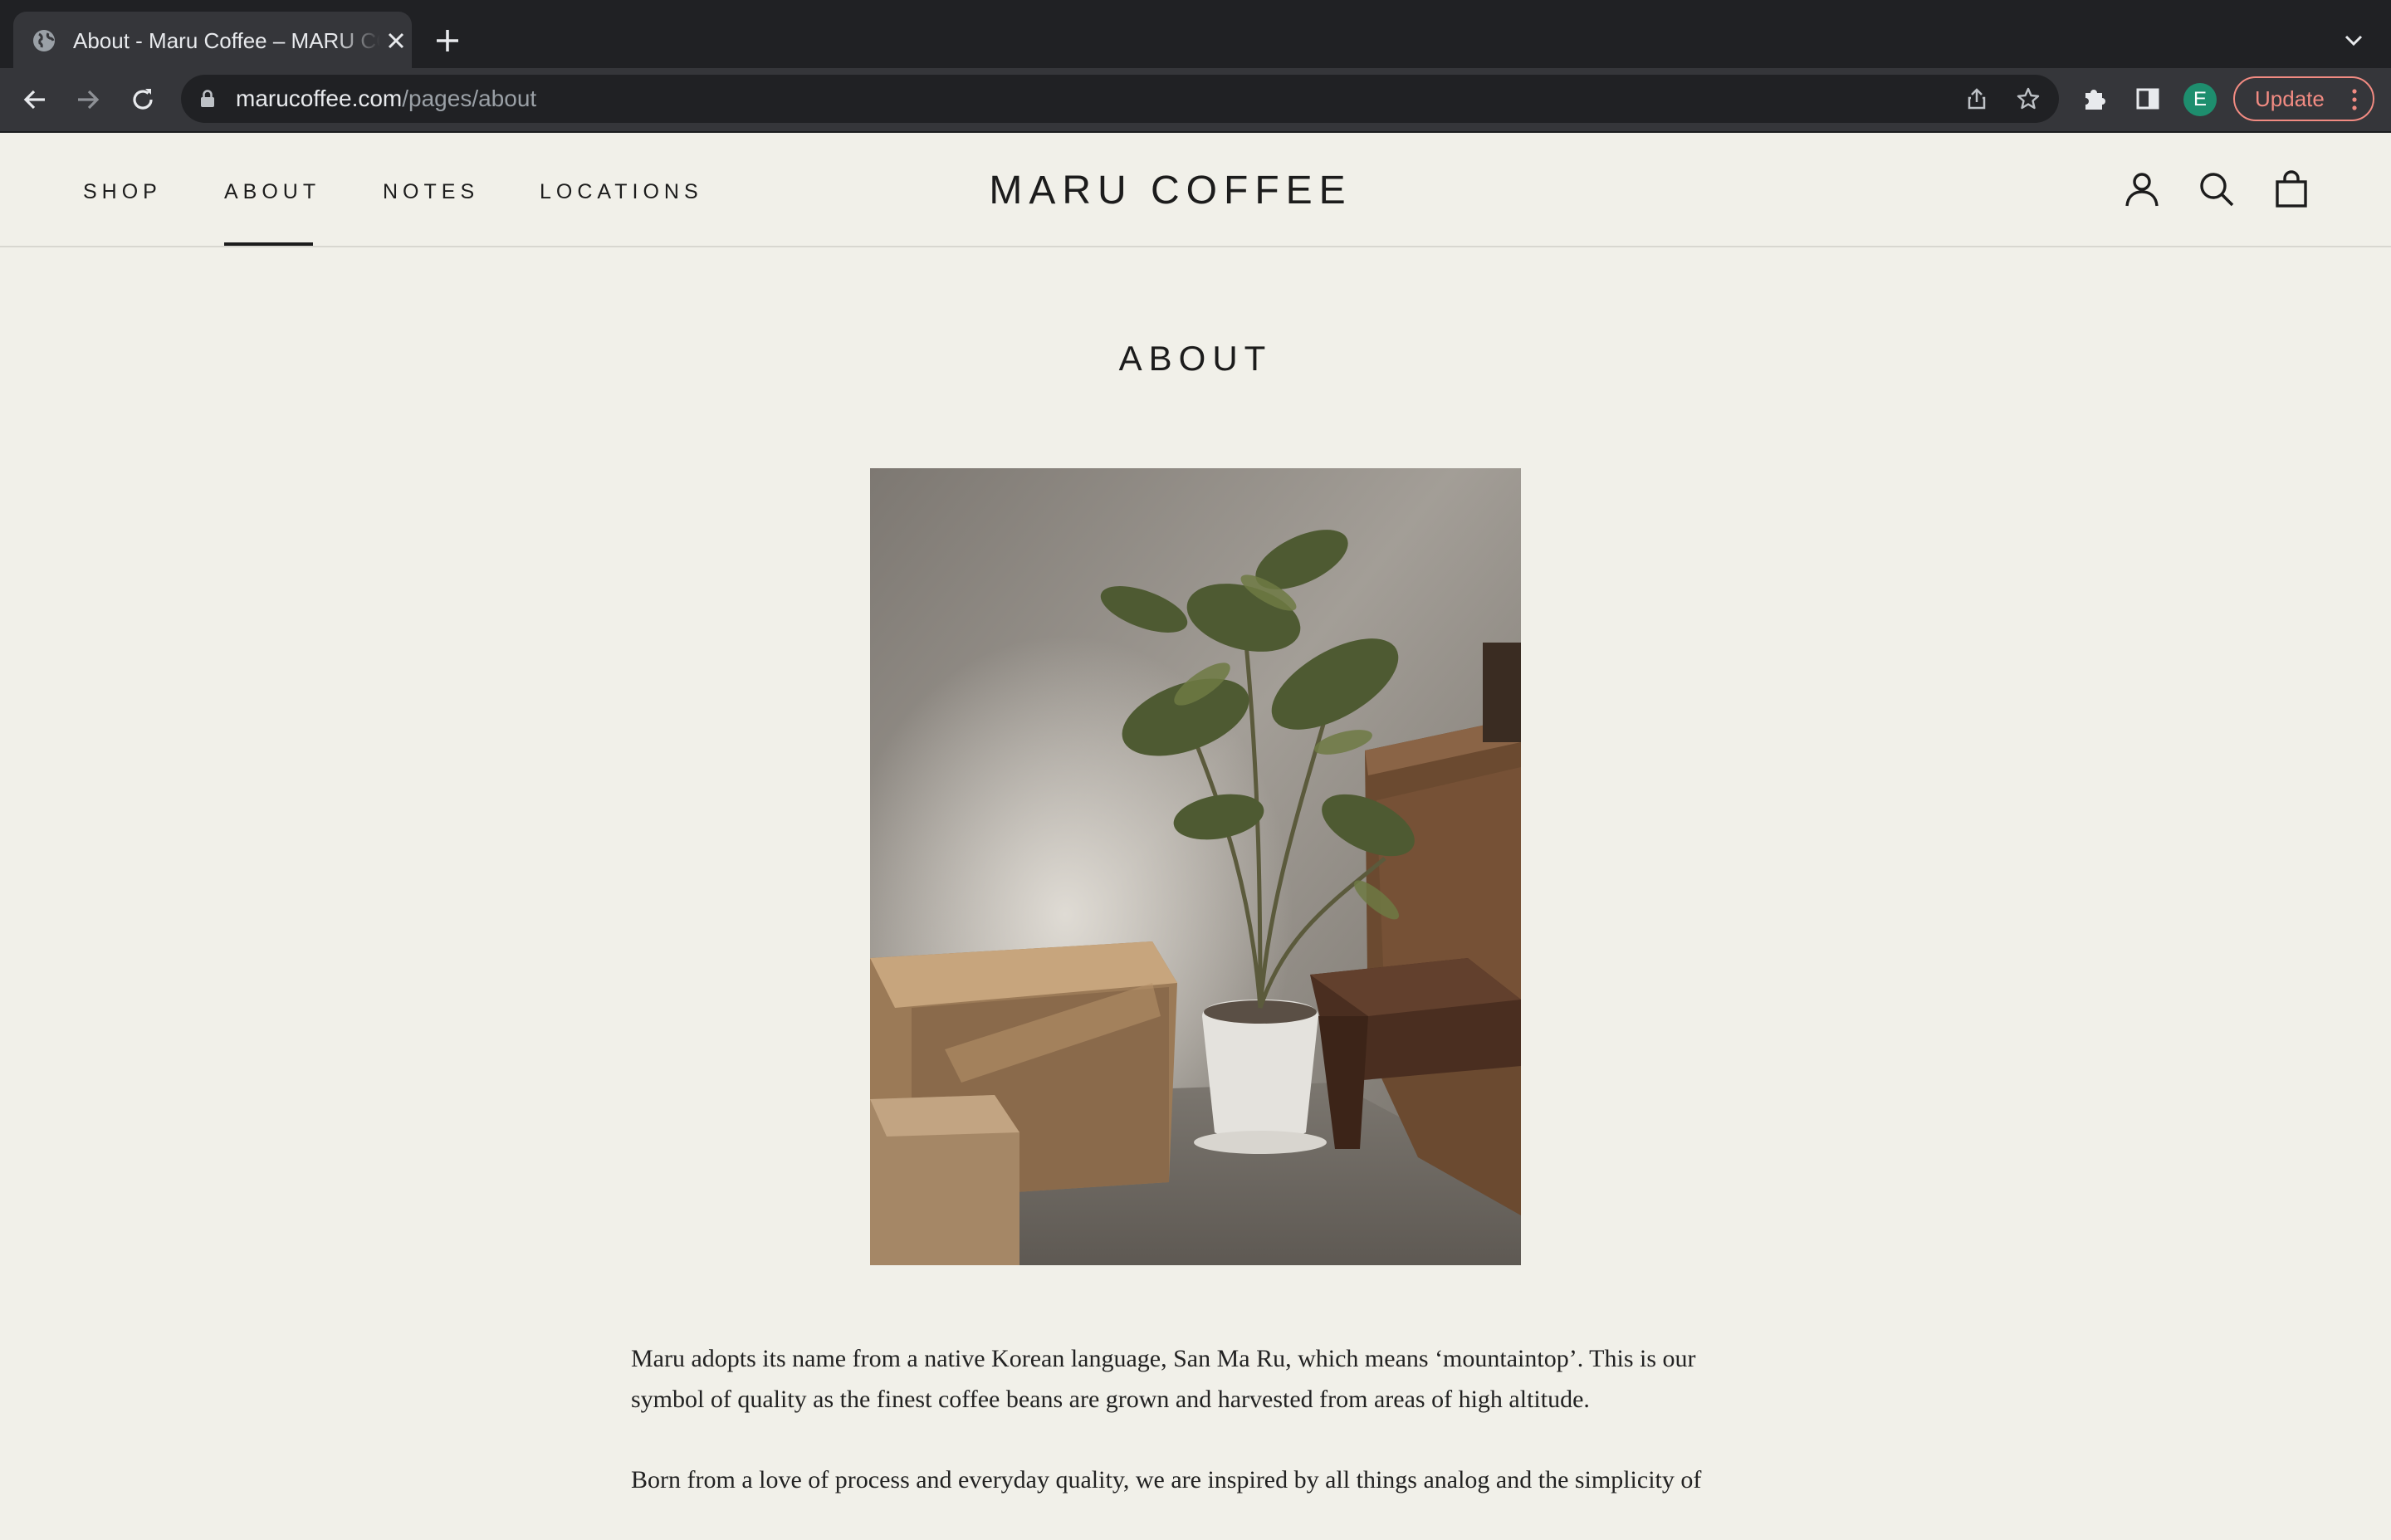 This screenshot has width=2391, height=1540. What do you see at coordinates (272, 192) in the screenshot?
I see `nav-about: ABOUT` at bounding box center [272, 192].